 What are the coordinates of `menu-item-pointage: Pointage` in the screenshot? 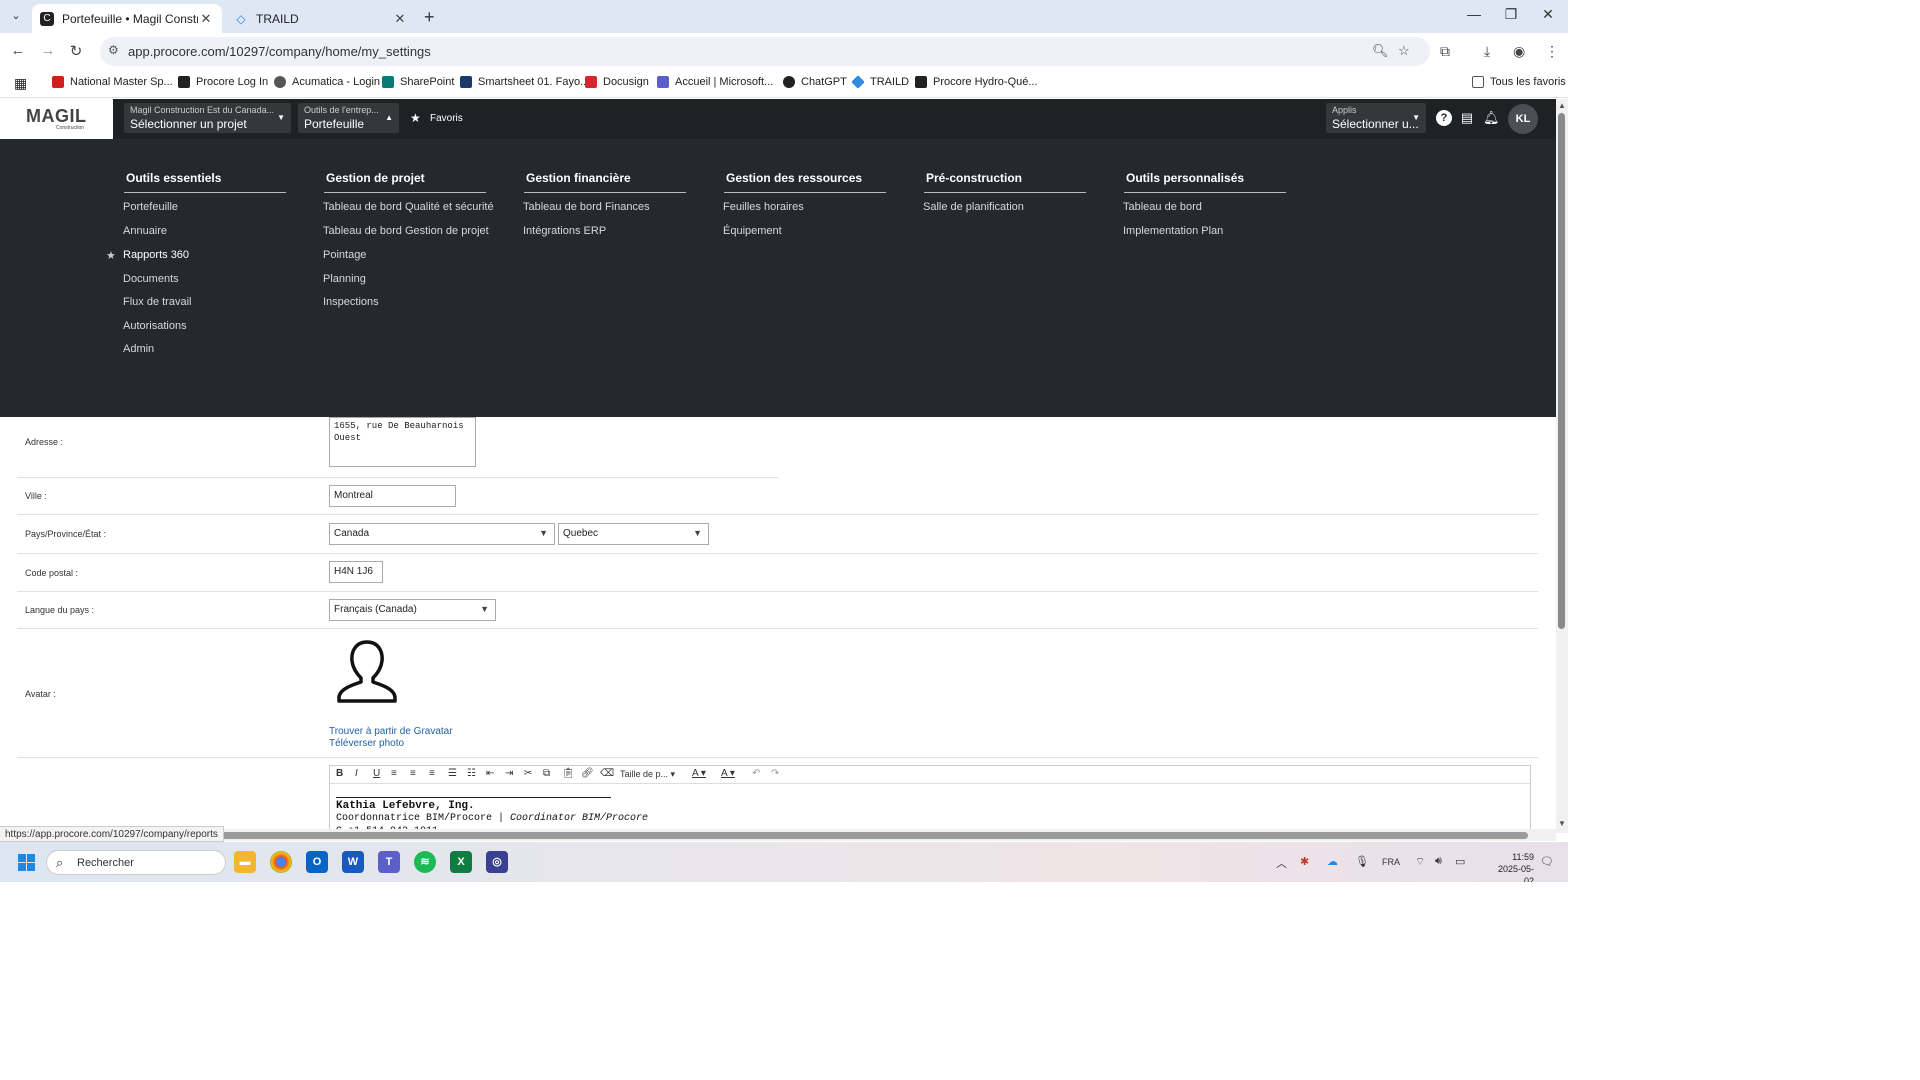 It's located at (344, 255).